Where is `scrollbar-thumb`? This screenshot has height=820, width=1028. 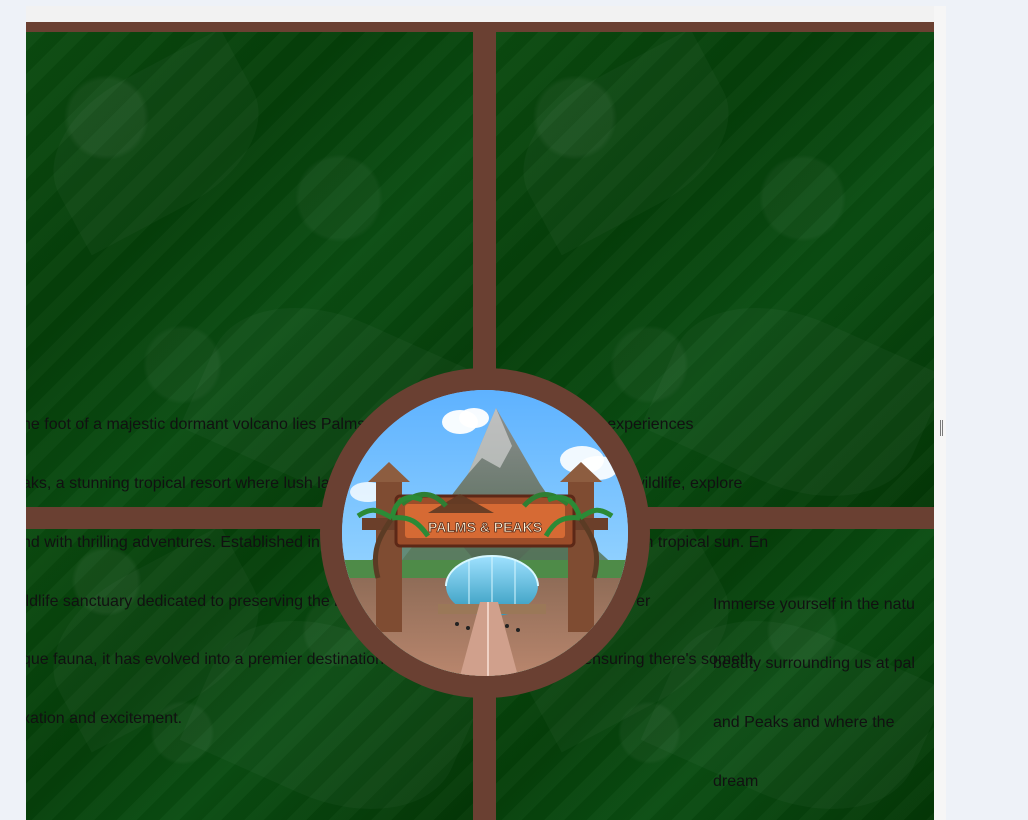
scrollbar-thumb is located at coordinates (941, 428).